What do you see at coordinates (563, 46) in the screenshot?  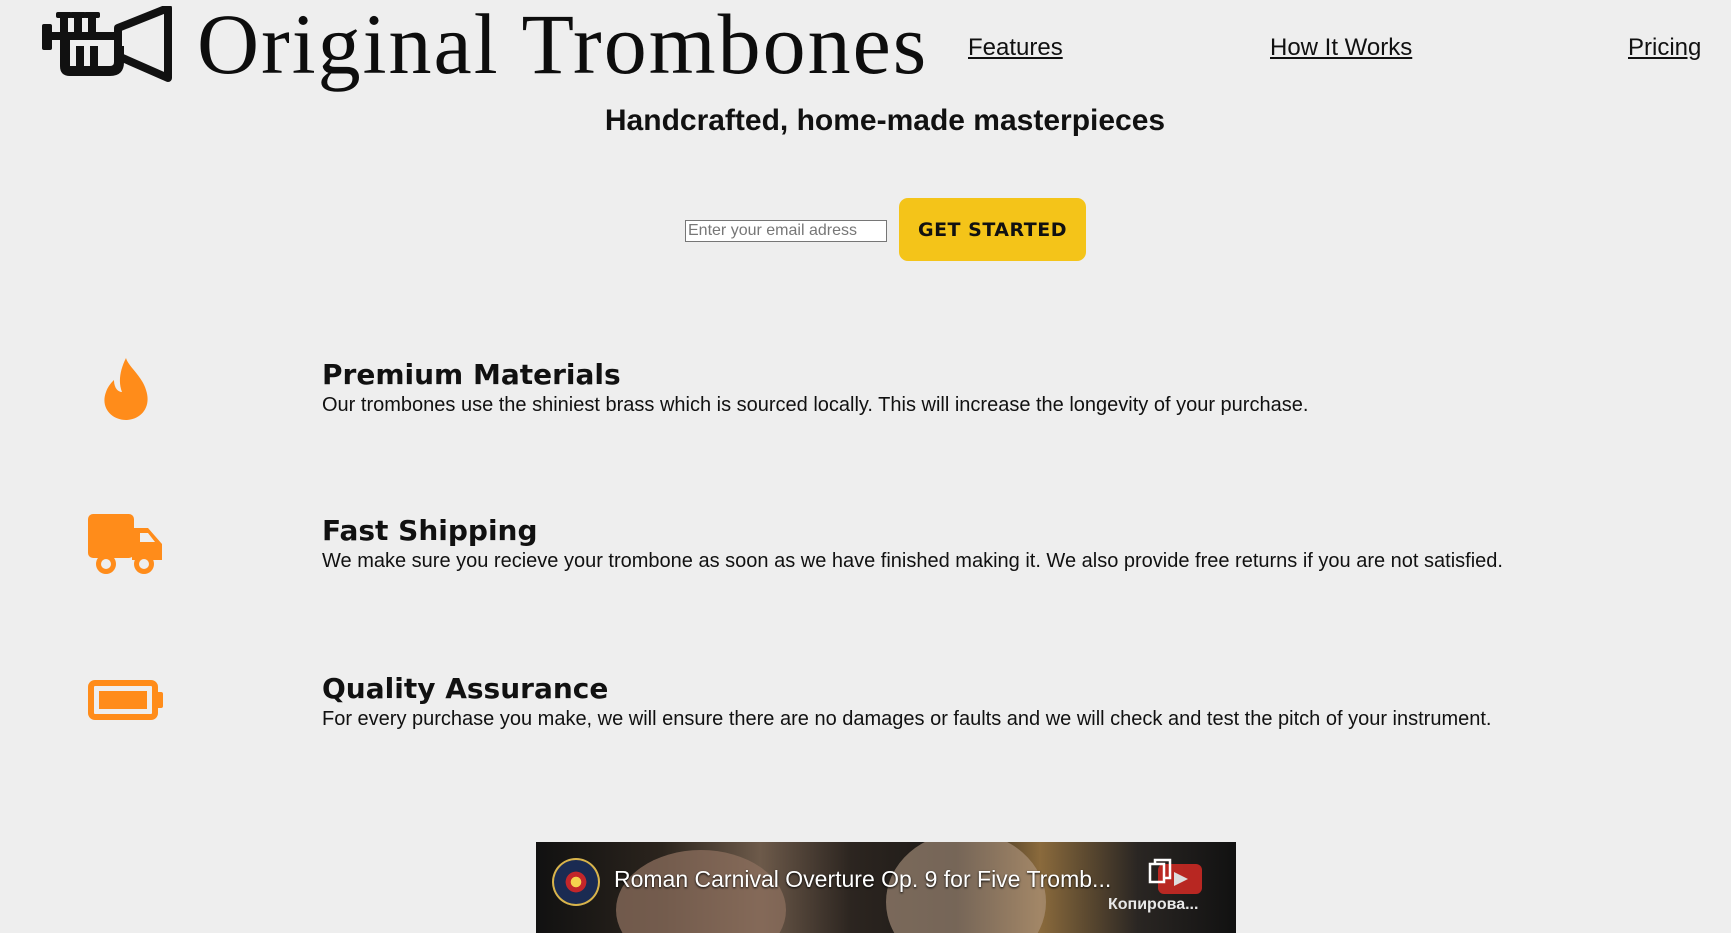 I see `brand-title: Original Trombones` at bounding box center [563, 46].